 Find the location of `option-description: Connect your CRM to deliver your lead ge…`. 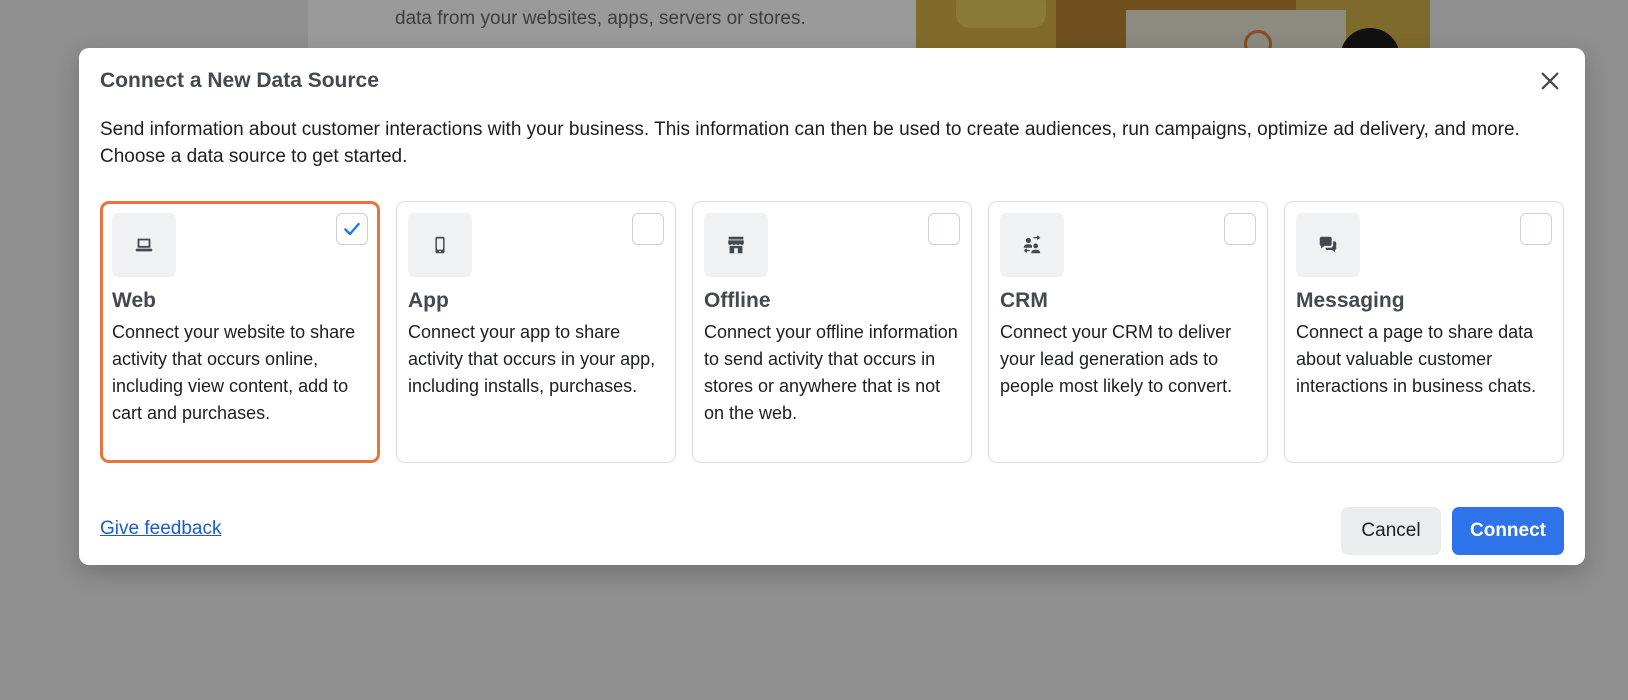

option-description: Connect your CRM to deliver your lead ge… is located at coordinates (1116, 359).